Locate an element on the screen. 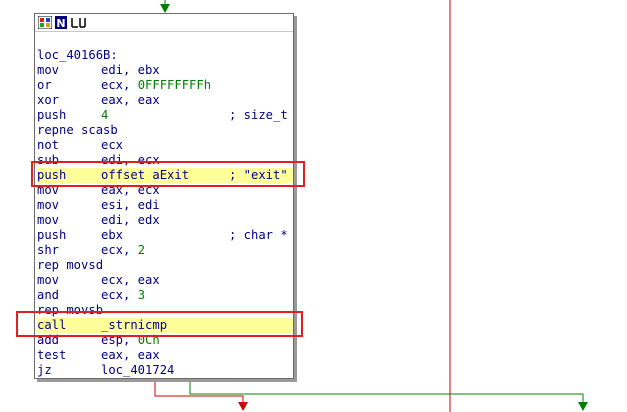  mnemonic: loc_40166B: is located at coordinates (77, 55).